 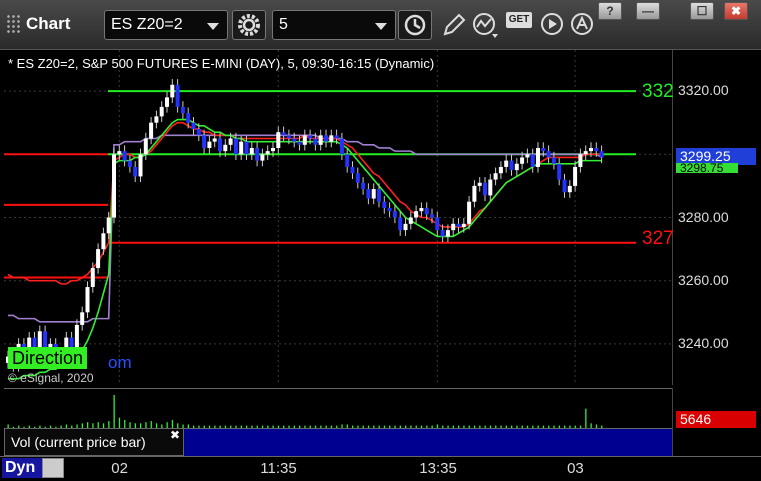 What do you see at coordinates (736, 11) in the screenshot?
I see `close-button: ✖` at bounding box center [736, 11].